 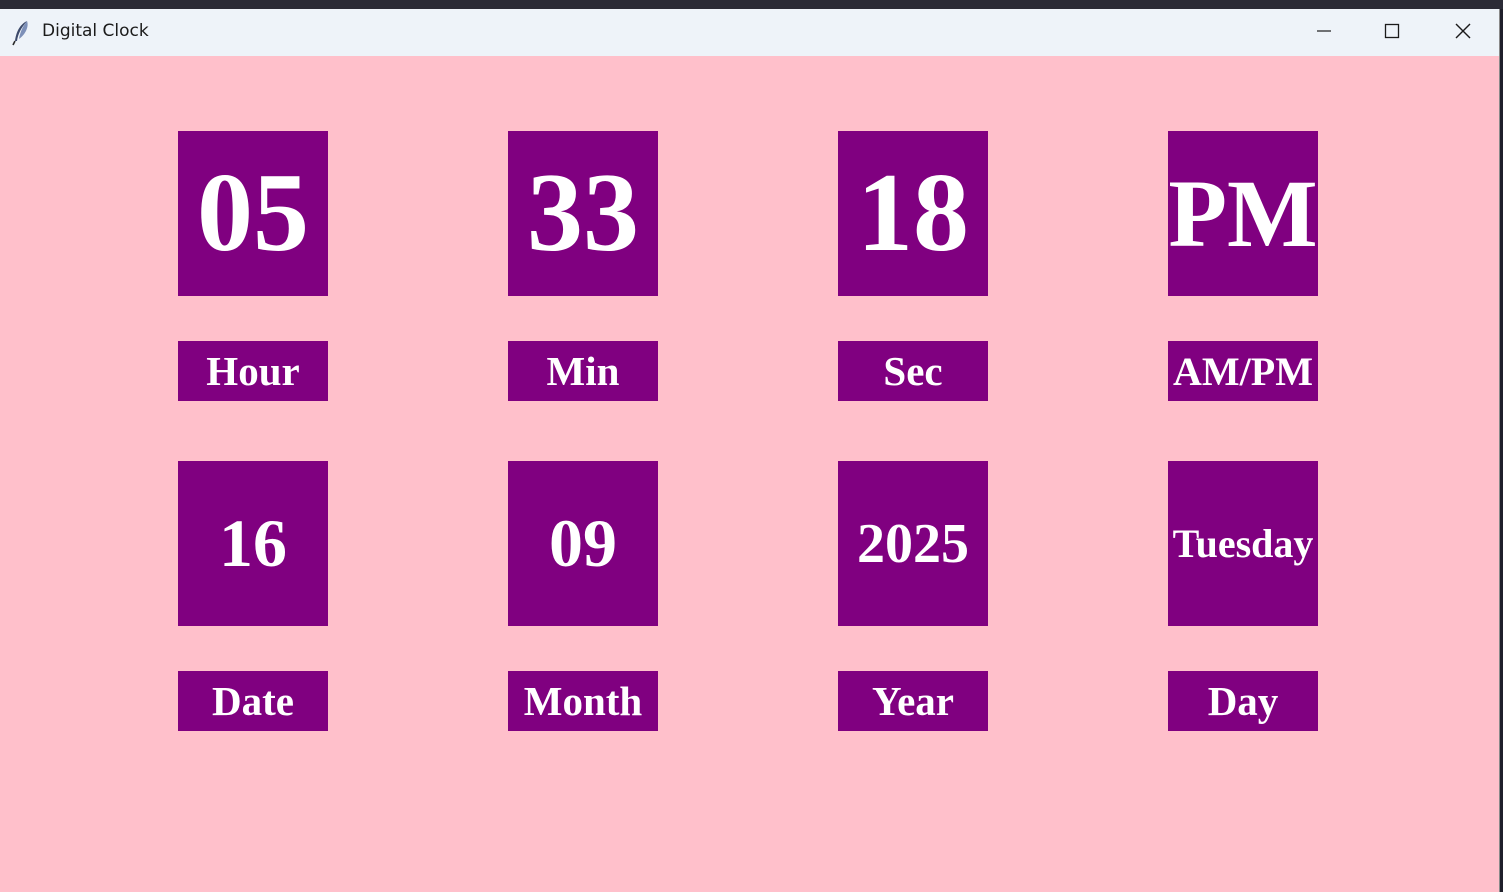 I want to click on year-value: 2025, so click(x=913, y=543).